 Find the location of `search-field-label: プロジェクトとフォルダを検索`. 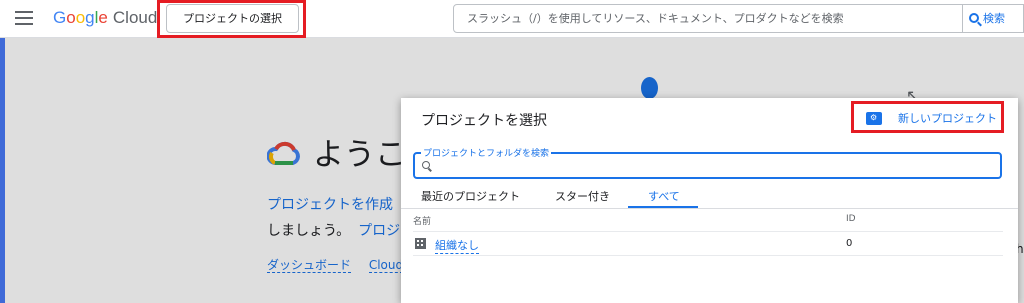

search-field-label: プロジェクトとフォルダを検索 is located at coordinates (486, 152).